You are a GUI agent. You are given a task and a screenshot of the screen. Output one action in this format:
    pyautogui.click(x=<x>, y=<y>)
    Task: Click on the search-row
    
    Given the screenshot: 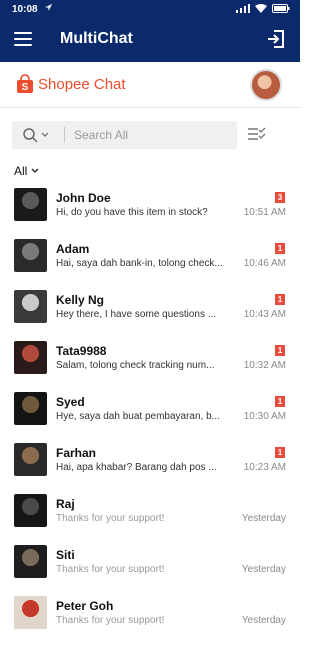 What is the action you would take?
    pyautogui.click(x=150, y=135)
    